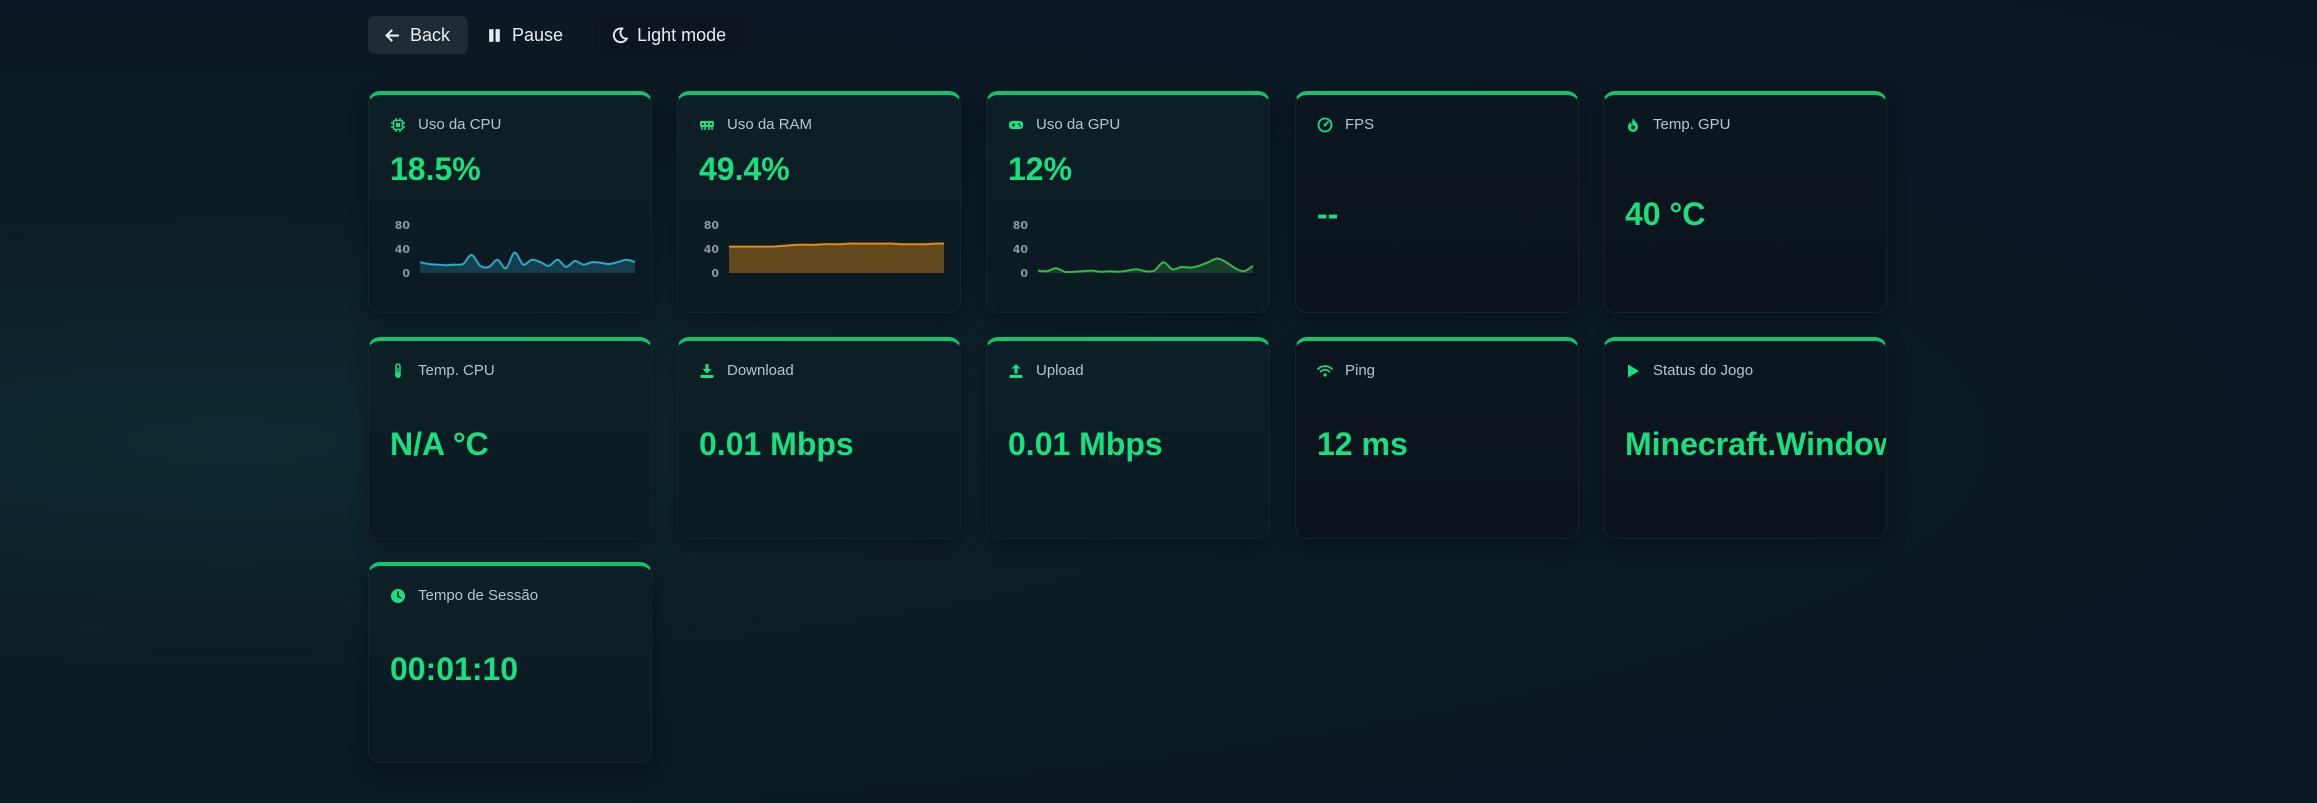  I want to click on back-button-label: Back, so click(430, 34).